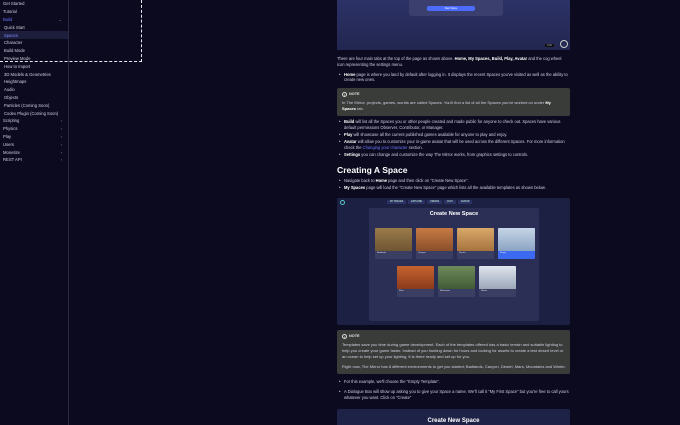 The height and width of the screenshot is (425, 680). Describe the element at coordinates (435, 201) in the screenshot. I see `app-tab: CREATE` at that location.